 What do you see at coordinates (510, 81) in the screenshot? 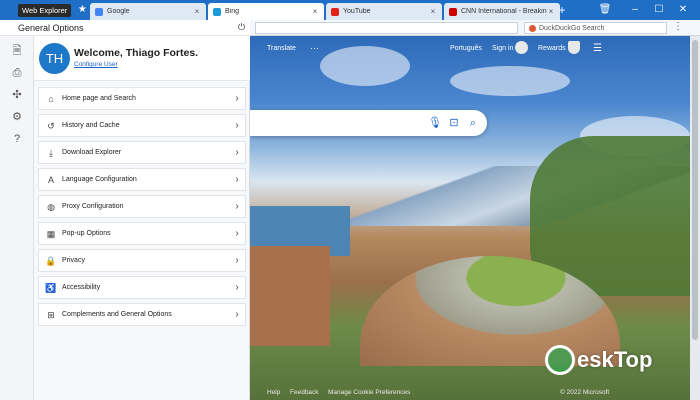
I see `cloud` at bounding box center [510, 81].